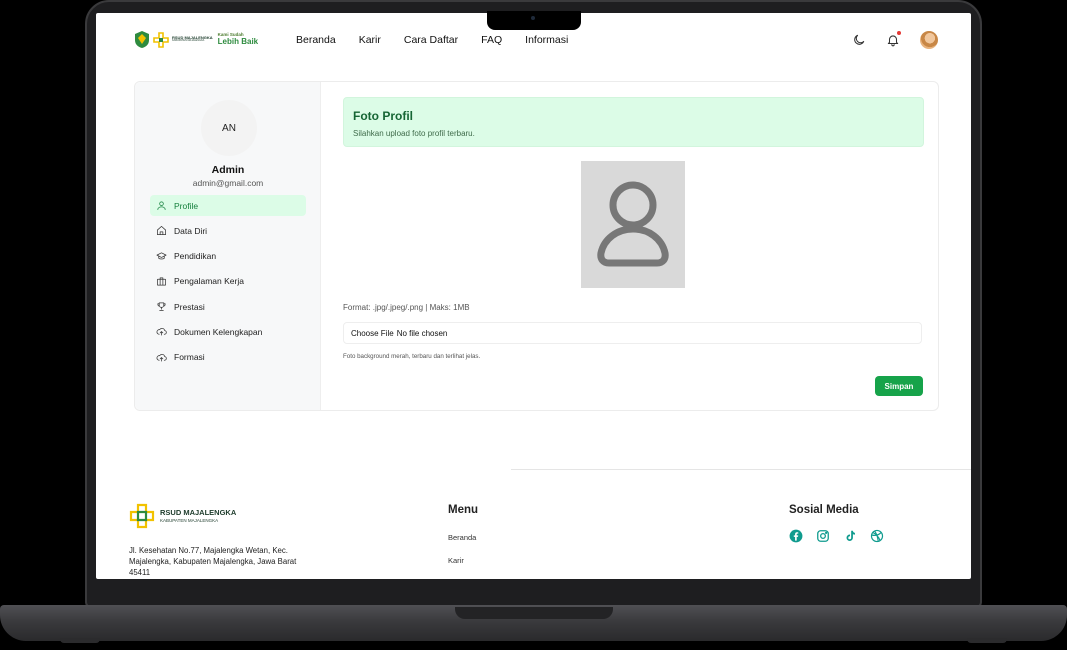 The height and width of the screenshot is (650, 1067). I want to click on photo-preview, so click(633, 224).